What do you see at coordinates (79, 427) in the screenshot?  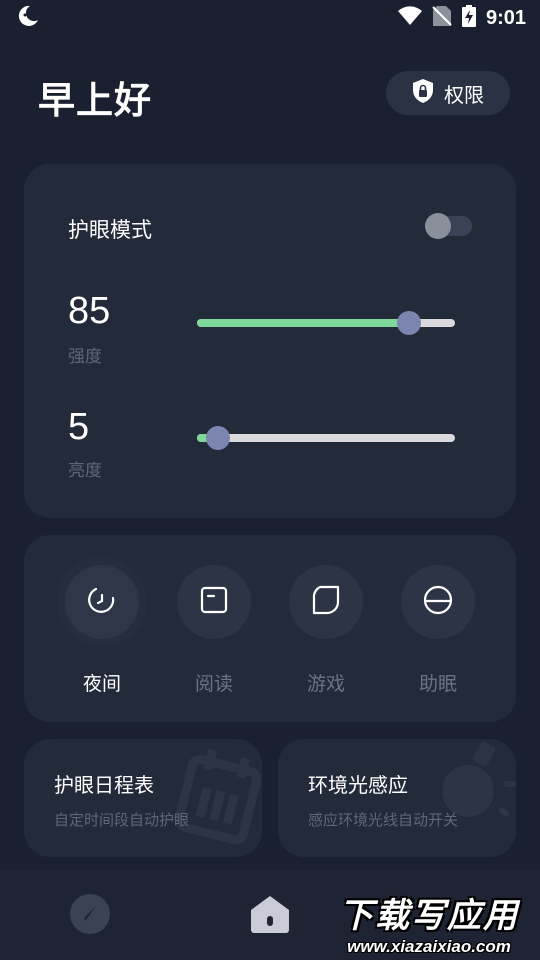 I see `brightness-value: 5` at bounding box center [79, 427].